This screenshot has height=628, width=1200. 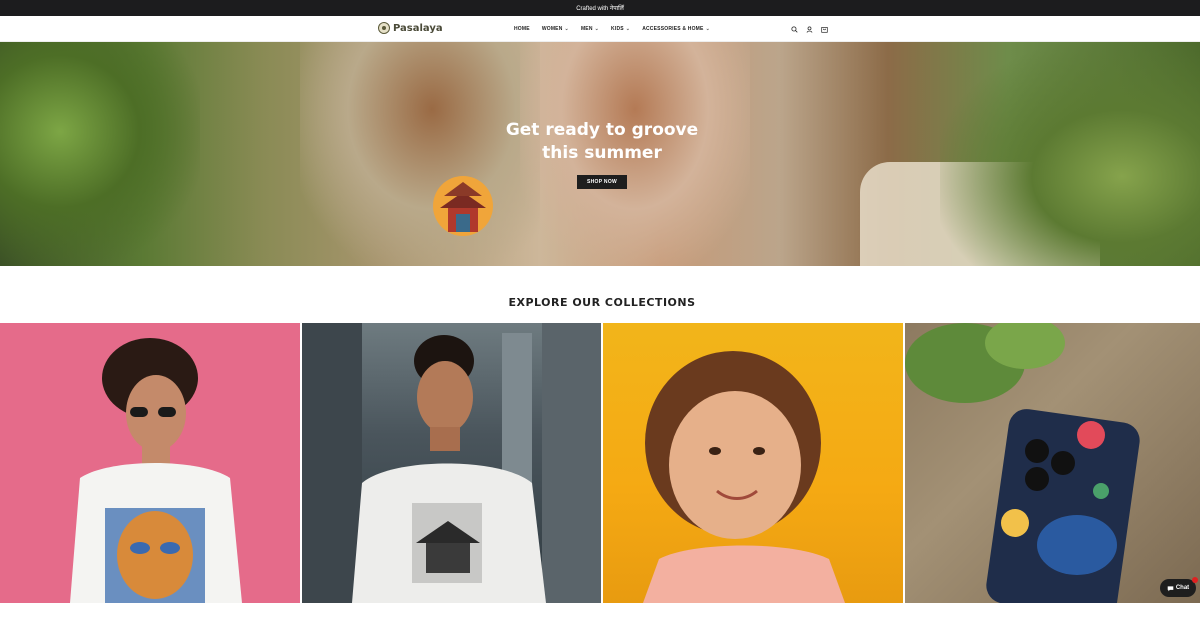 I want to click on brand-name: Pasalaya, so click(x=418, y=28).